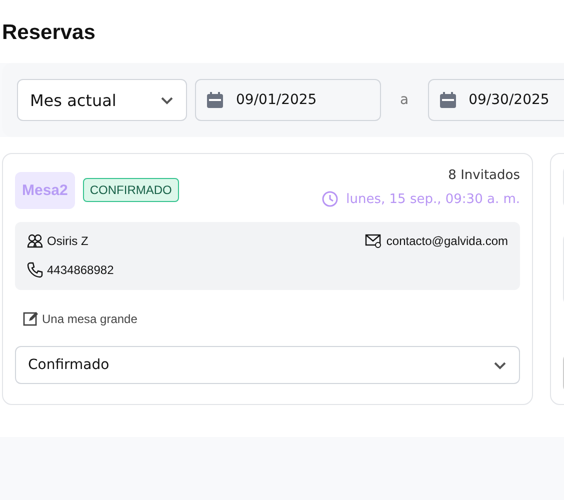 This screenshot has width=564, height=500. Describe the element at coordinates (282, 31) in the screenshot. I see `page-title: Reservas` at that location.